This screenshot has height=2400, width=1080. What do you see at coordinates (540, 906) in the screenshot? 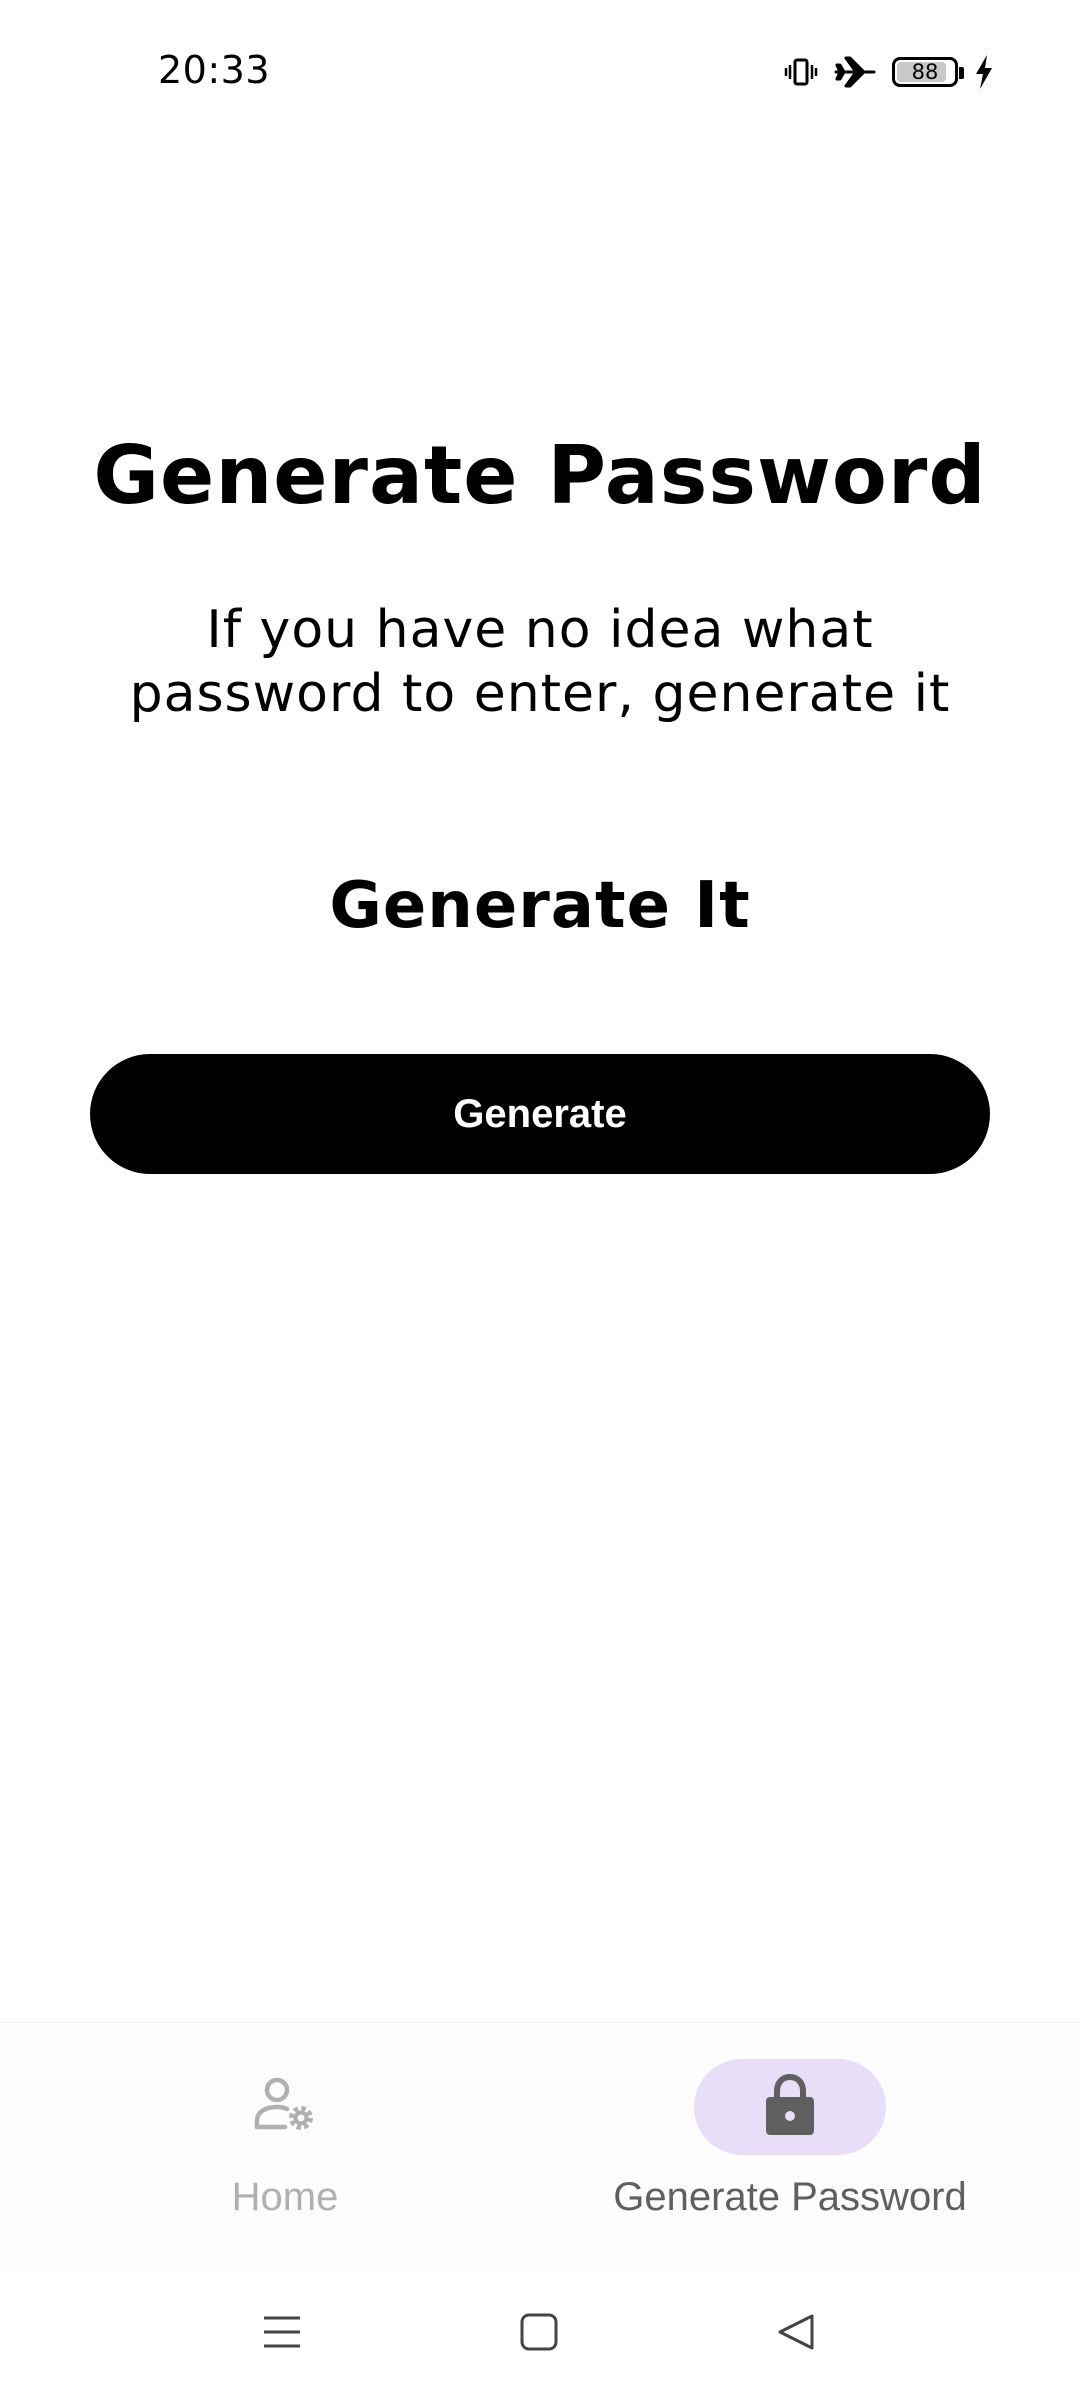
I see `section-heading: Generate It` at bounding box center [540, 906].